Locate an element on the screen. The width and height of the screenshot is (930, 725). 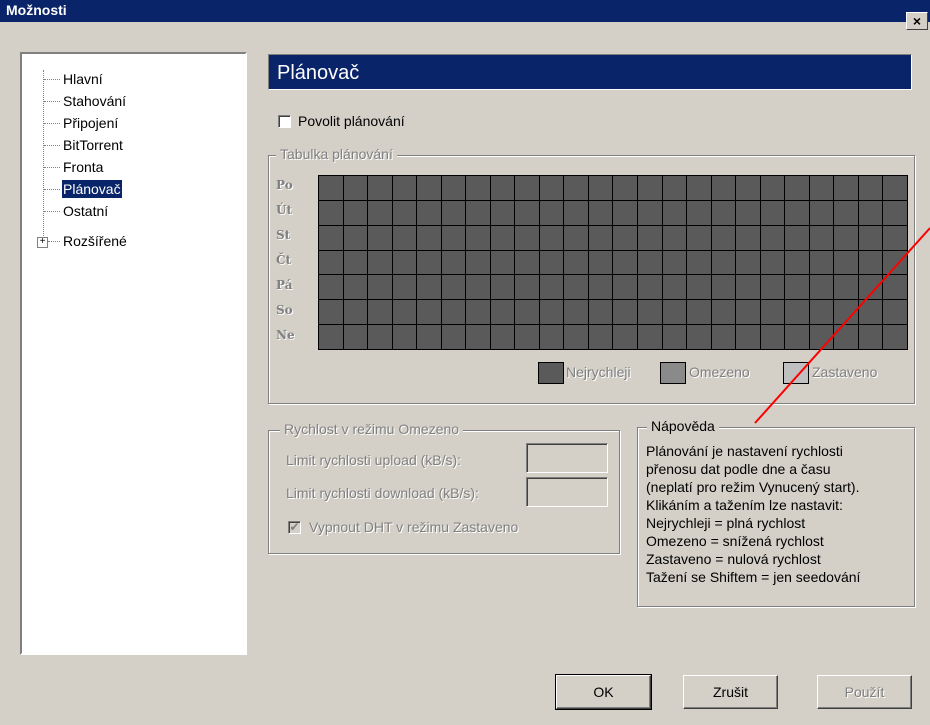
apply-button: Použít is located at coordinates (864, 692).